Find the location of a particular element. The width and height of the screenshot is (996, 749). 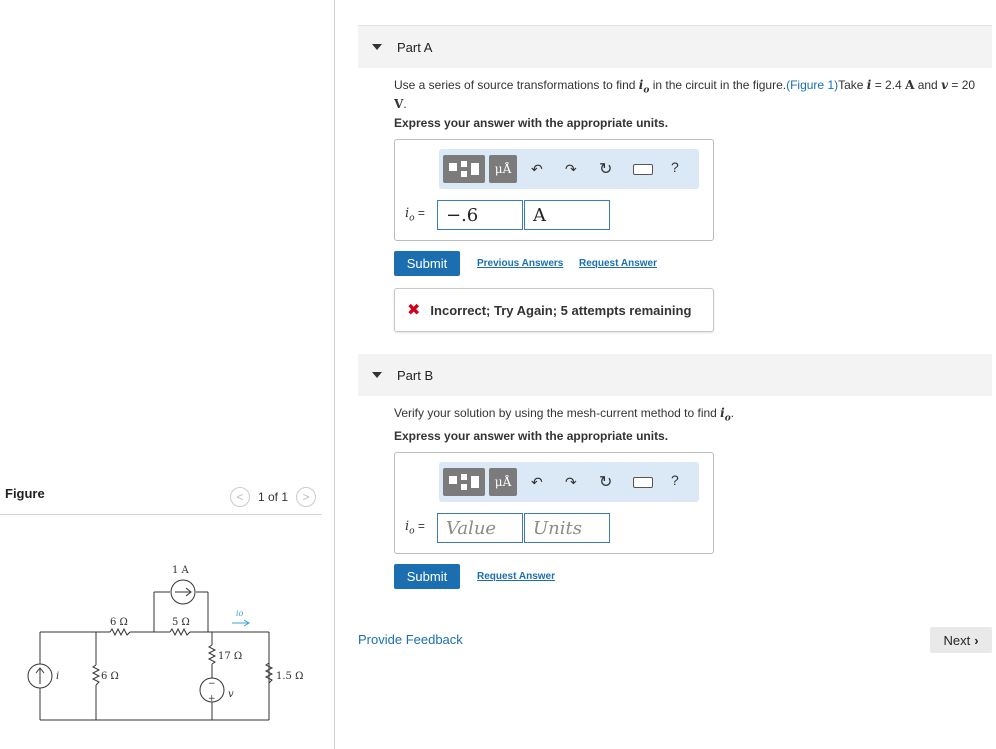

chevron-left-icon: < is located at coordinates (240, 497).